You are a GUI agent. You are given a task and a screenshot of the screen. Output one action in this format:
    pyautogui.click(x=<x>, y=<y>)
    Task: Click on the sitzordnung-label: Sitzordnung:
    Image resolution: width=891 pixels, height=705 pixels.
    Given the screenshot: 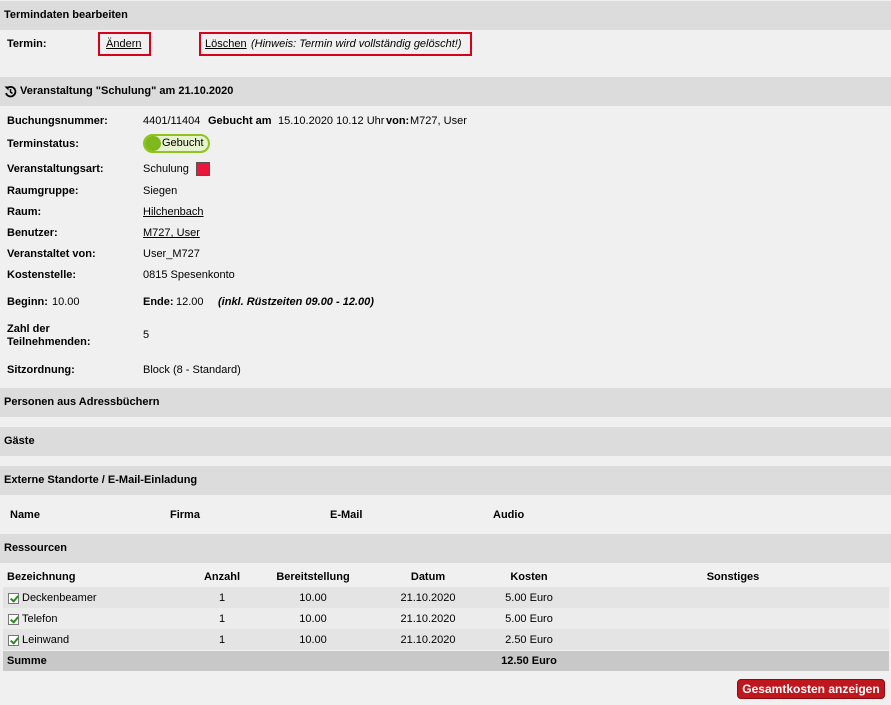 What is the action you would take?
    pyautogui.click(x=41, y=370)
    